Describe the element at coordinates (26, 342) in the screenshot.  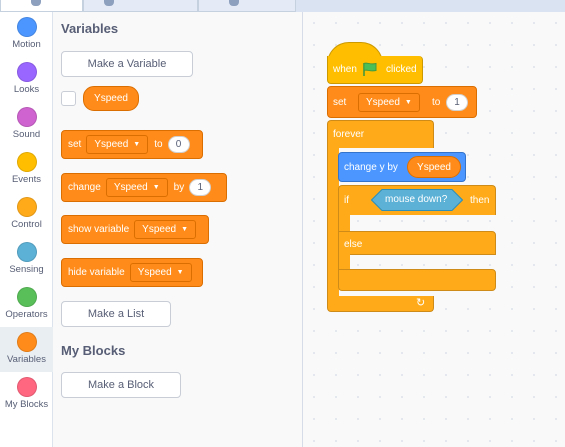
I see `variables-category-icon` at that location.